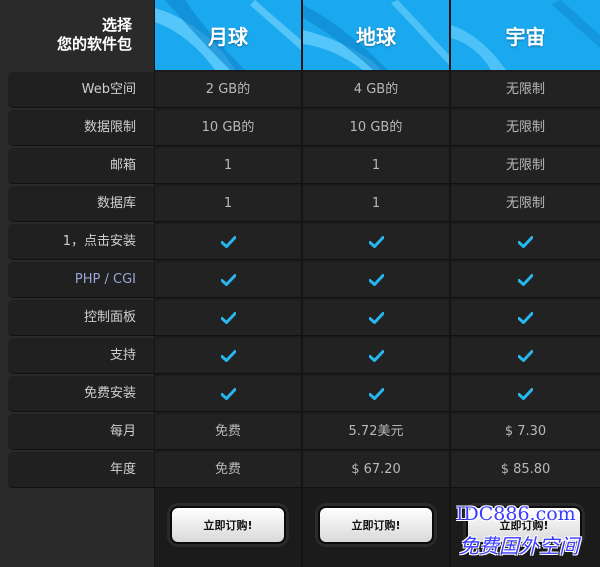 The image size is (600, 567). I want to click on feature-value-universe: $ 85.80, so click(525, 470).